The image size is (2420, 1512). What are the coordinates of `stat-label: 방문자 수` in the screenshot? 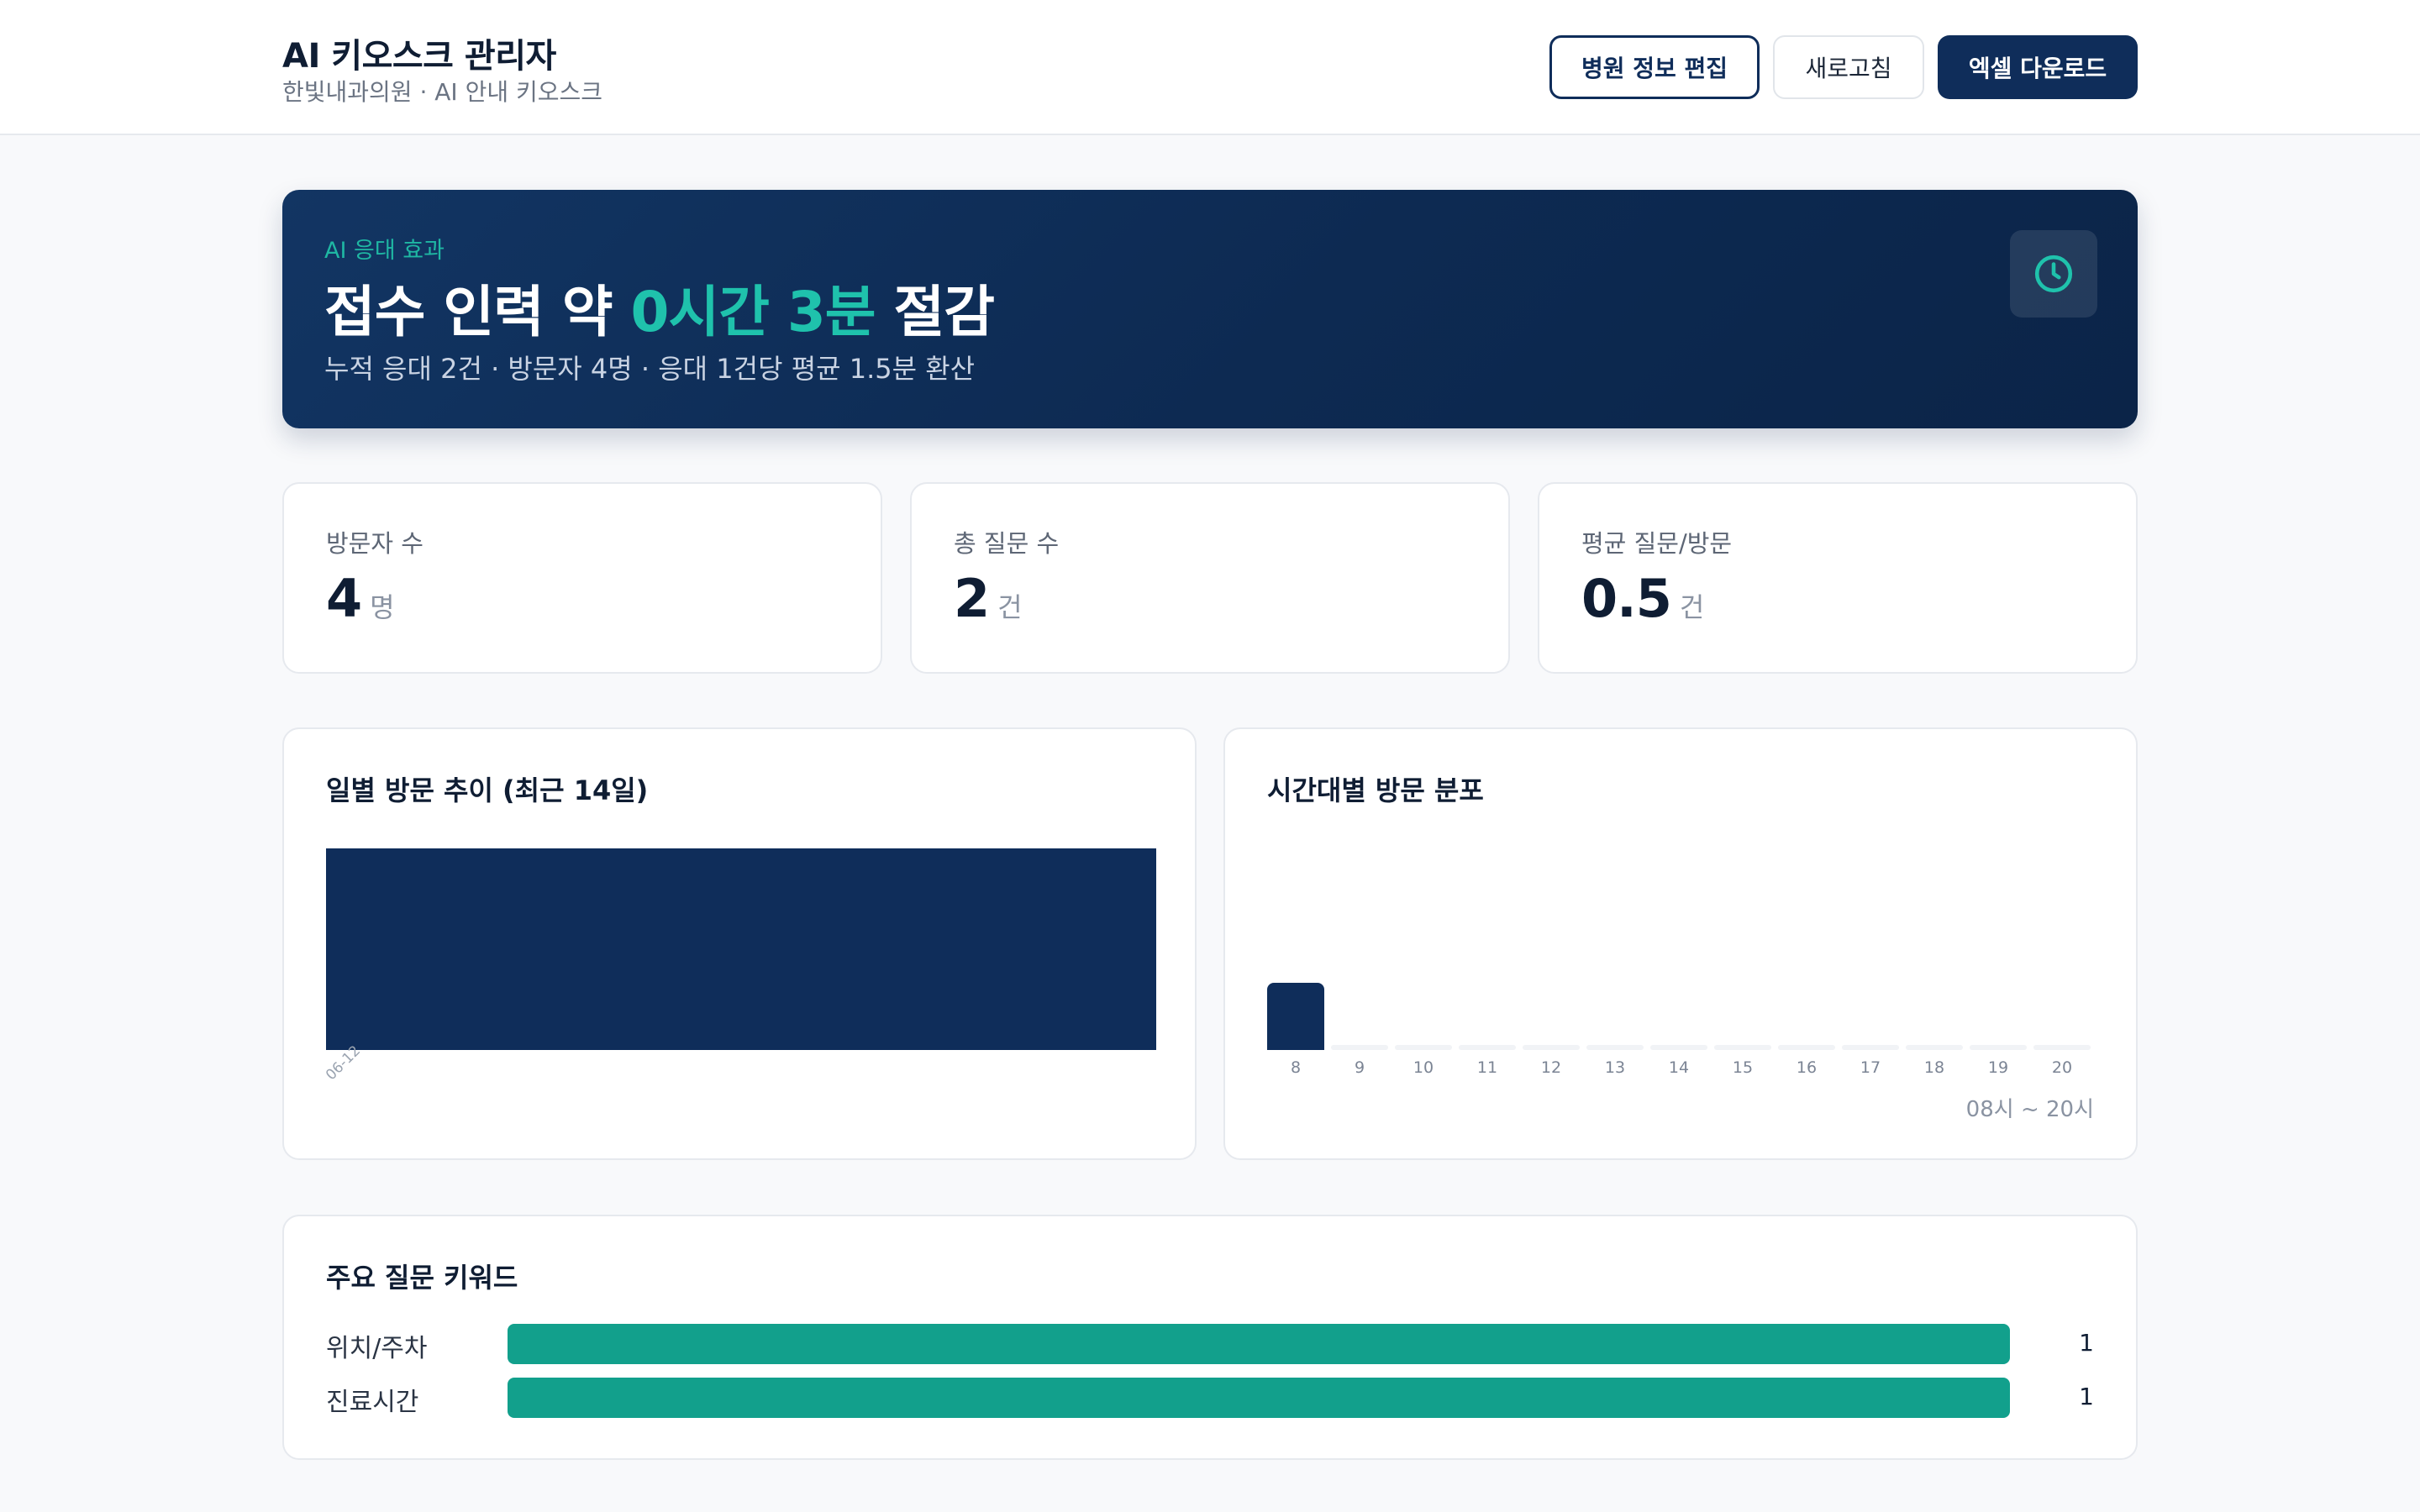 It's located at (375, 543).